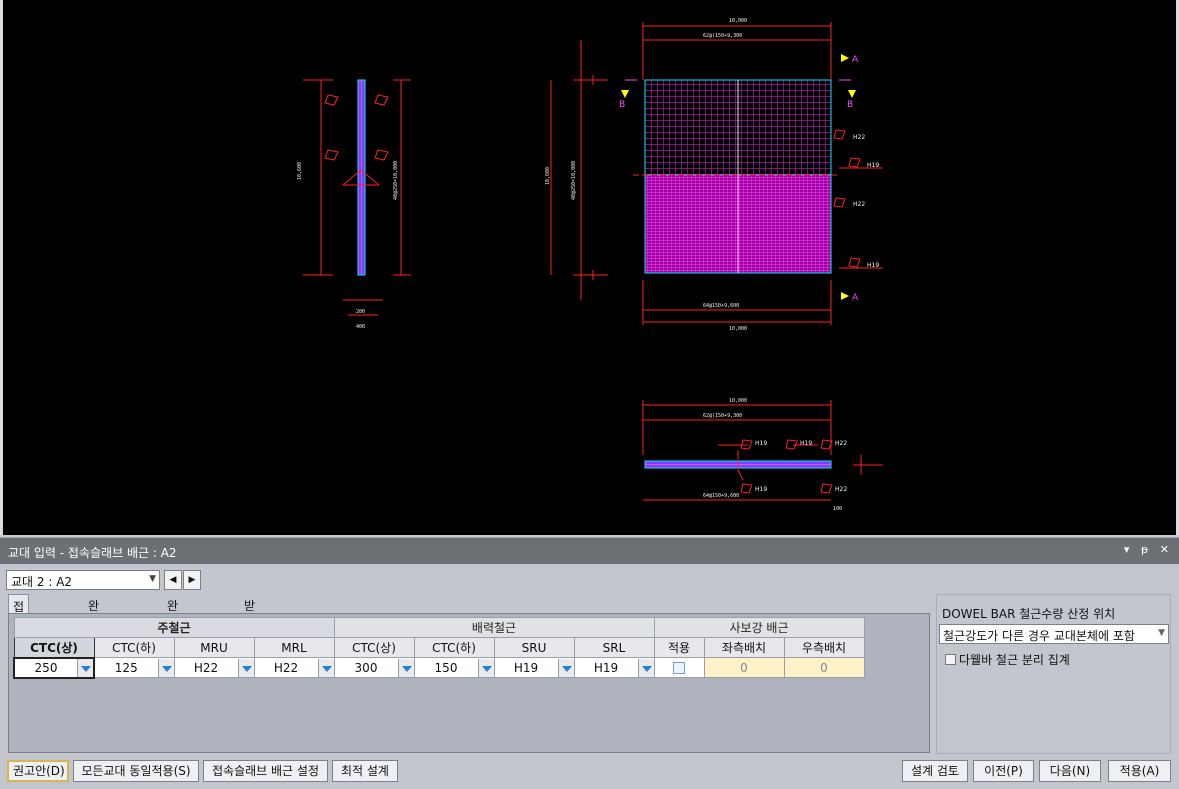 The height and width of the screenshot is (789, 1179). I want to click on cell-ctc-lower-main: 125, so click(134, 667).